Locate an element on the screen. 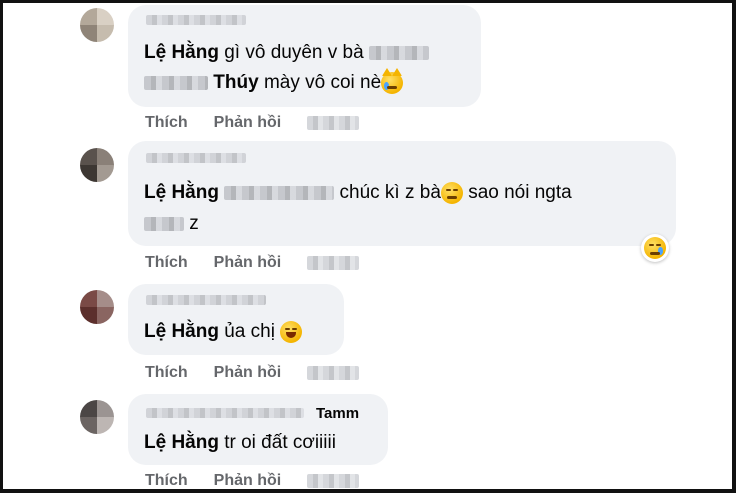  comment-text-line: Thúy mày vô coi nè is located at coordinates (274, 81).